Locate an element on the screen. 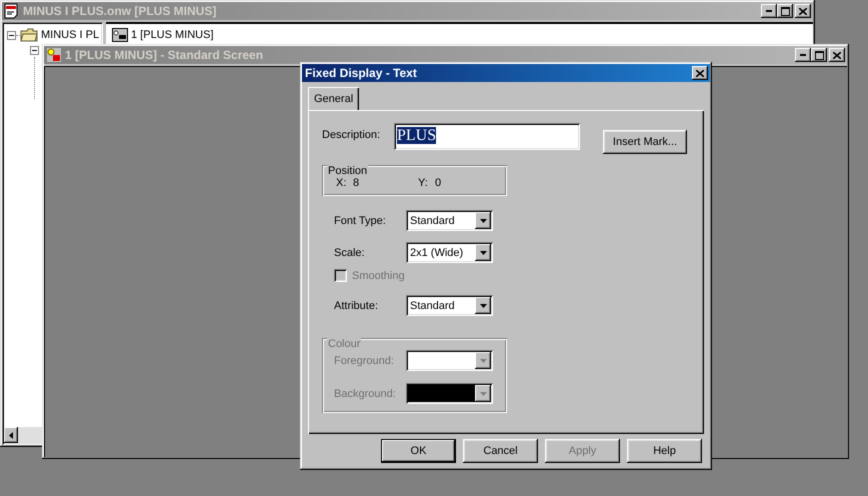 This screenshot has width=868, height=496. coordinate-label: Y: is located at coordinates (423, 183).